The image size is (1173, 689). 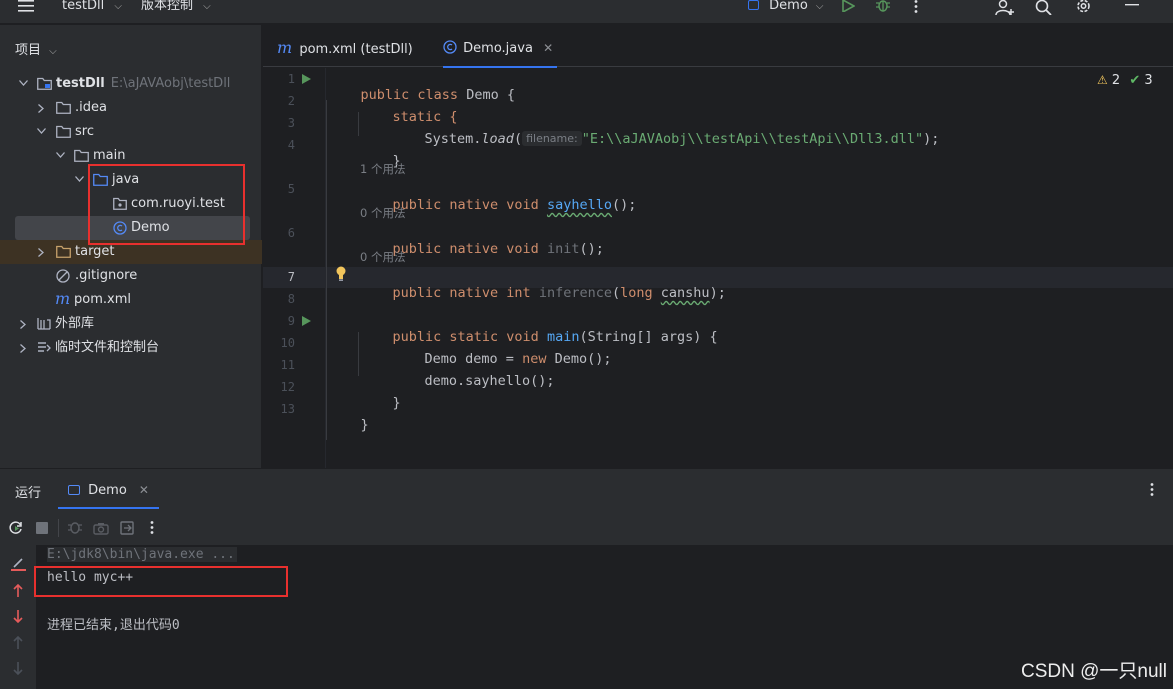 I want to click on tab-demo-java: Demo.java ✕, so click(x=500, y=46).